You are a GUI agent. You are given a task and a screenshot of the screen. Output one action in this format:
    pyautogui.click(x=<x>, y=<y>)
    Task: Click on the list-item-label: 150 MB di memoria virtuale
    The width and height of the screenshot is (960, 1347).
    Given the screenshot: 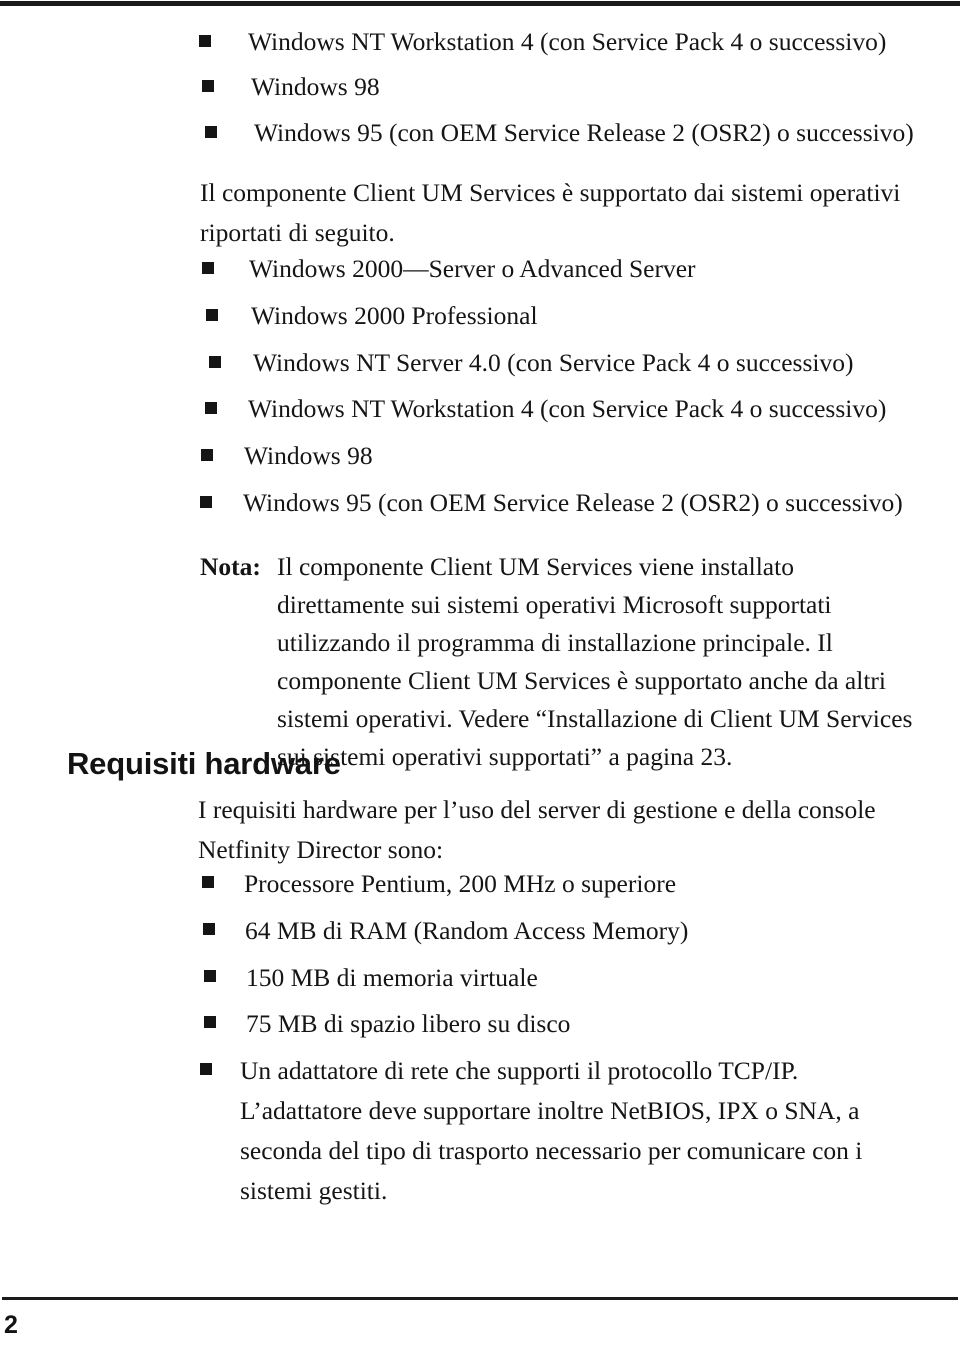 What is the action you would take?
    pyautogui.click(x=392, y=977)
    